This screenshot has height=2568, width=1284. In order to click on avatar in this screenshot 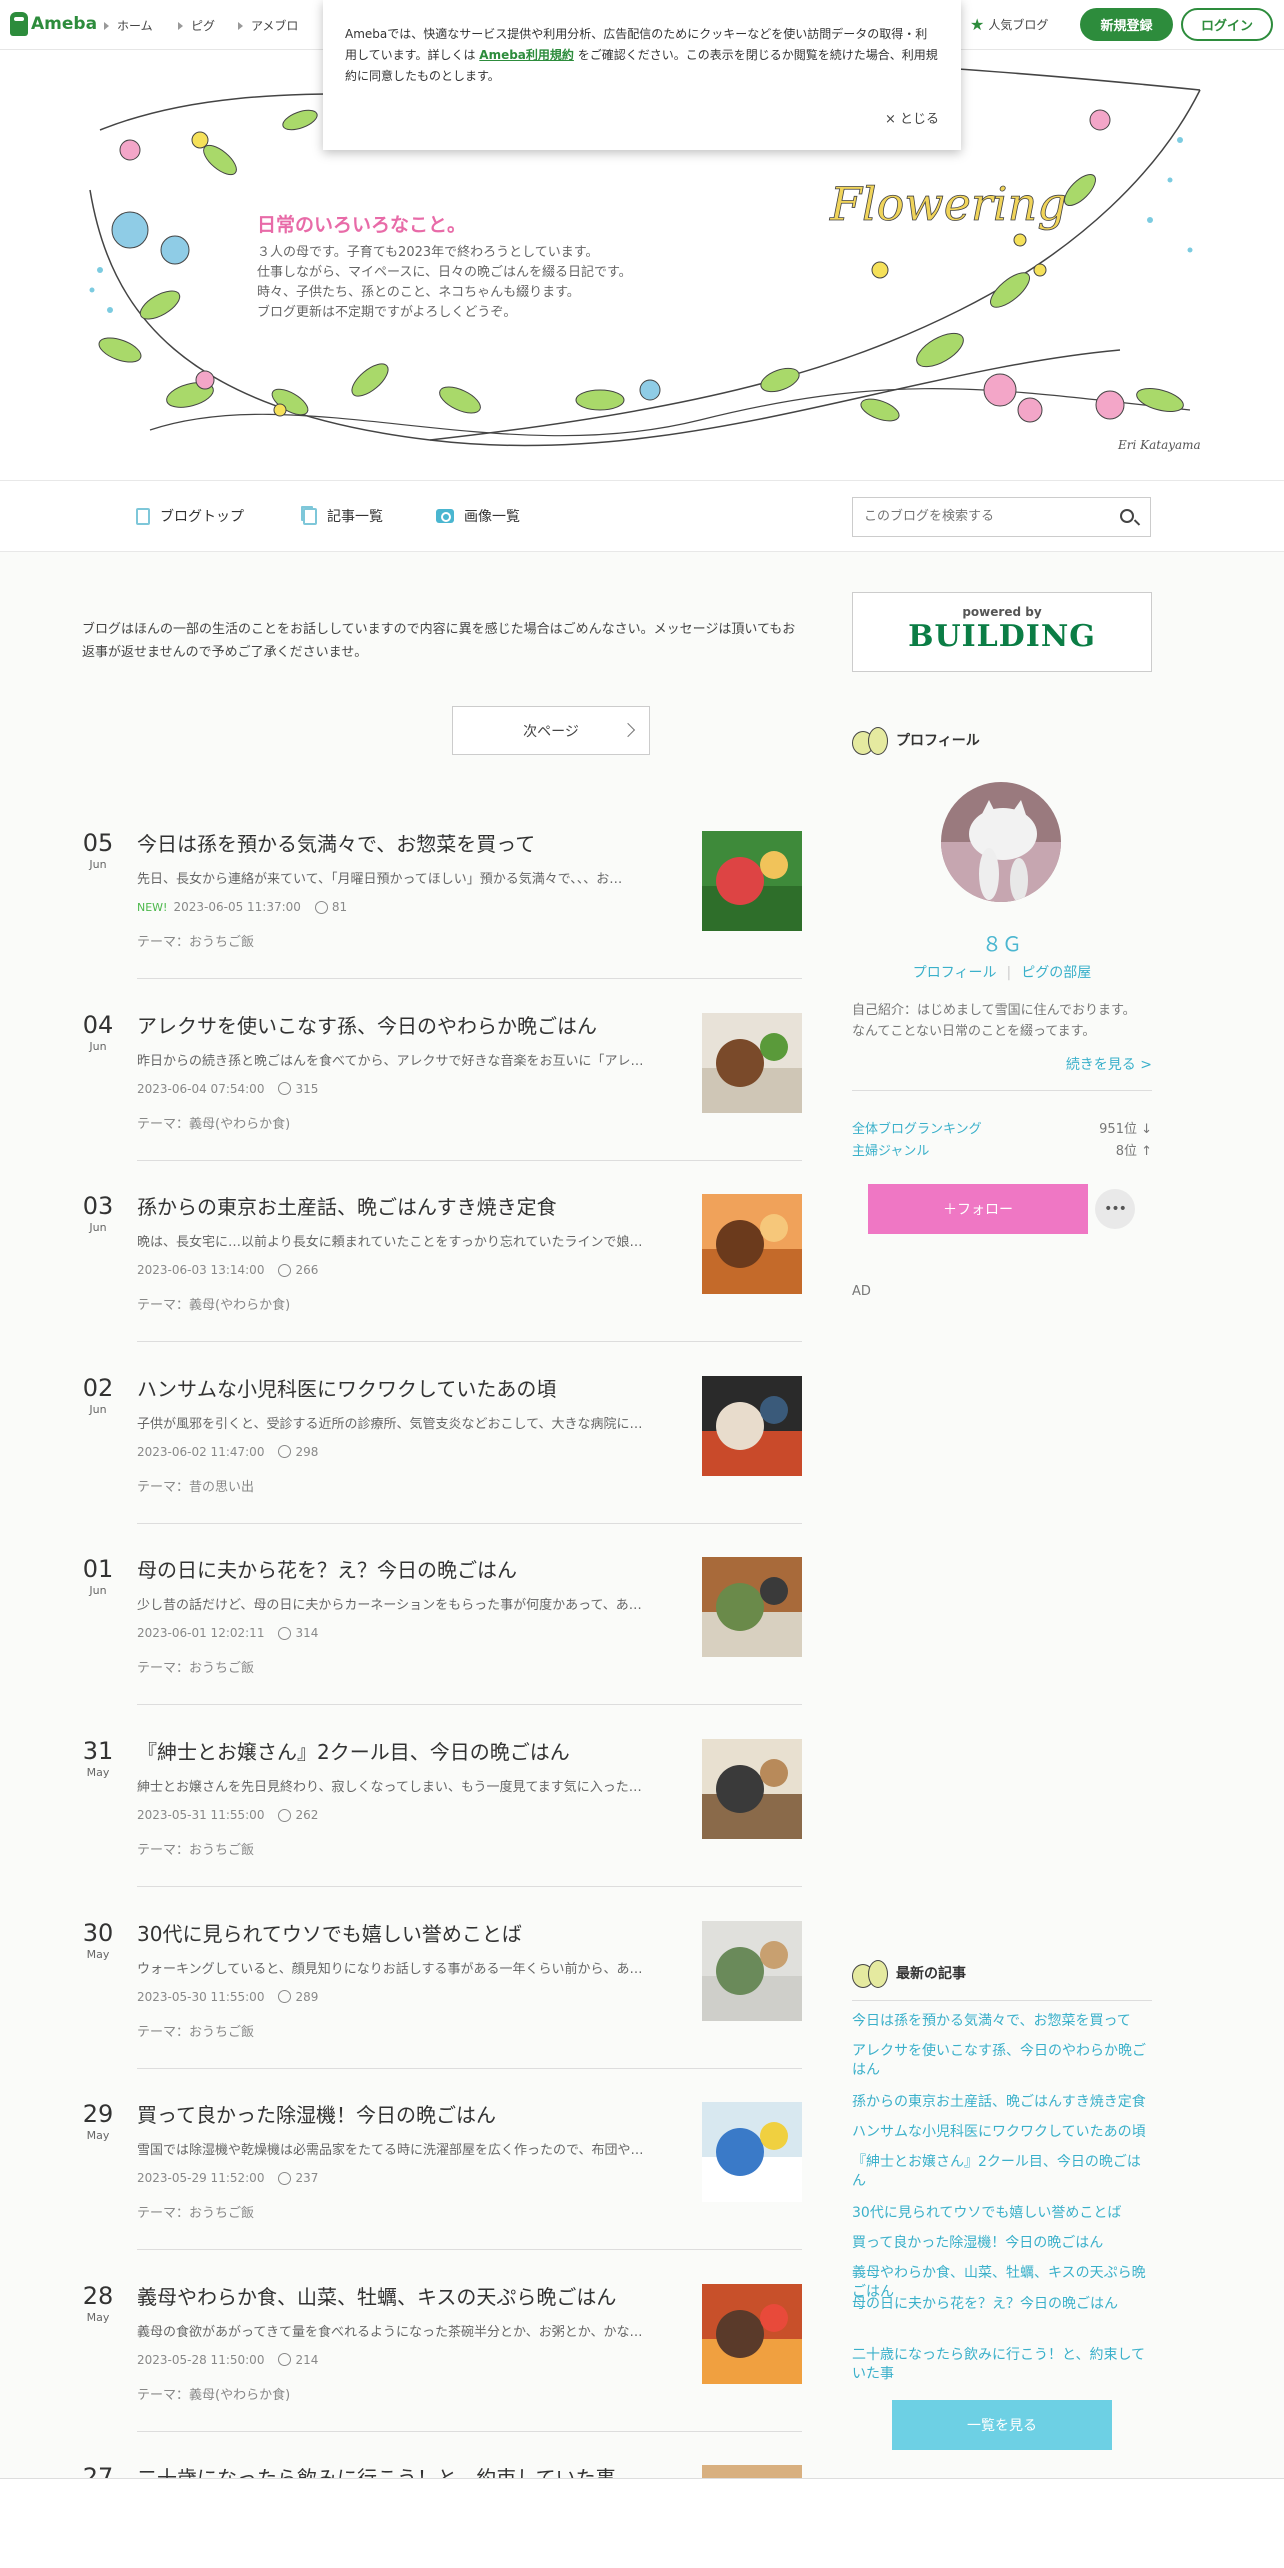, I will do `click(1001, 842)`.